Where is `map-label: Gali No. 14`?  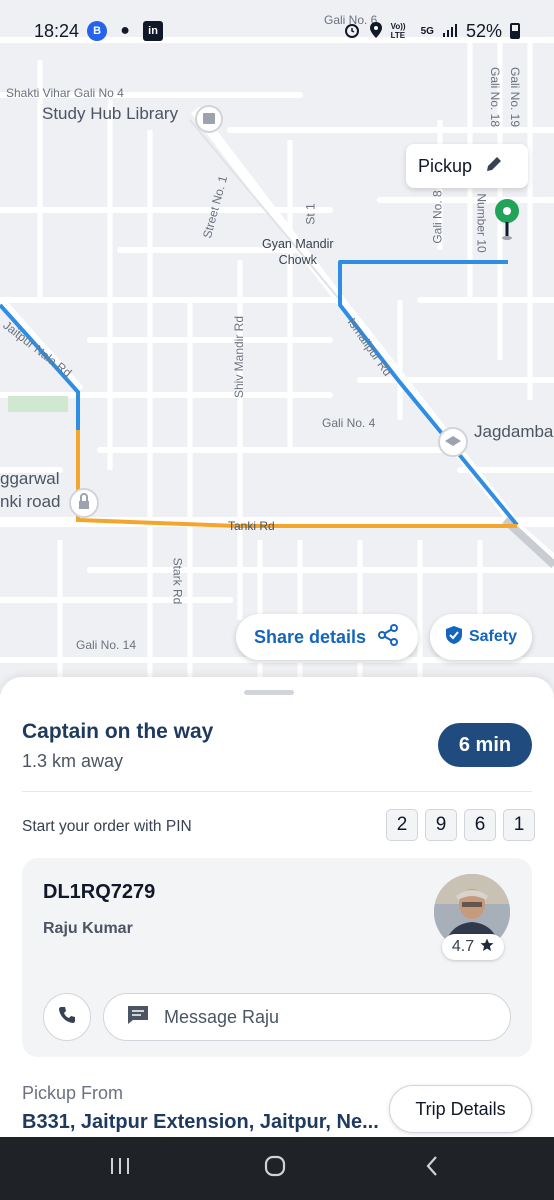
map-label: Gali No. 14 is located at coordinates (106, 645).